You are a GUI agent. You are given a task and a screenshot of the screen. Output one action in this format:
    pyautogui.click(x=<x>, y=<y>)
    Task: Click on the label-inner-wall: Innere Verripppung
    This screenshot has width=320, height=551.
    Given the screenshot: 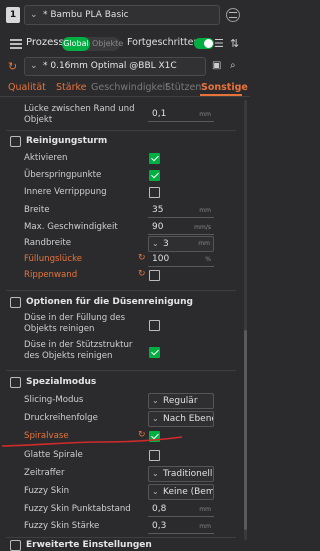 What is the action you would take?
    pyautogui.click(x=65, y=192)
    